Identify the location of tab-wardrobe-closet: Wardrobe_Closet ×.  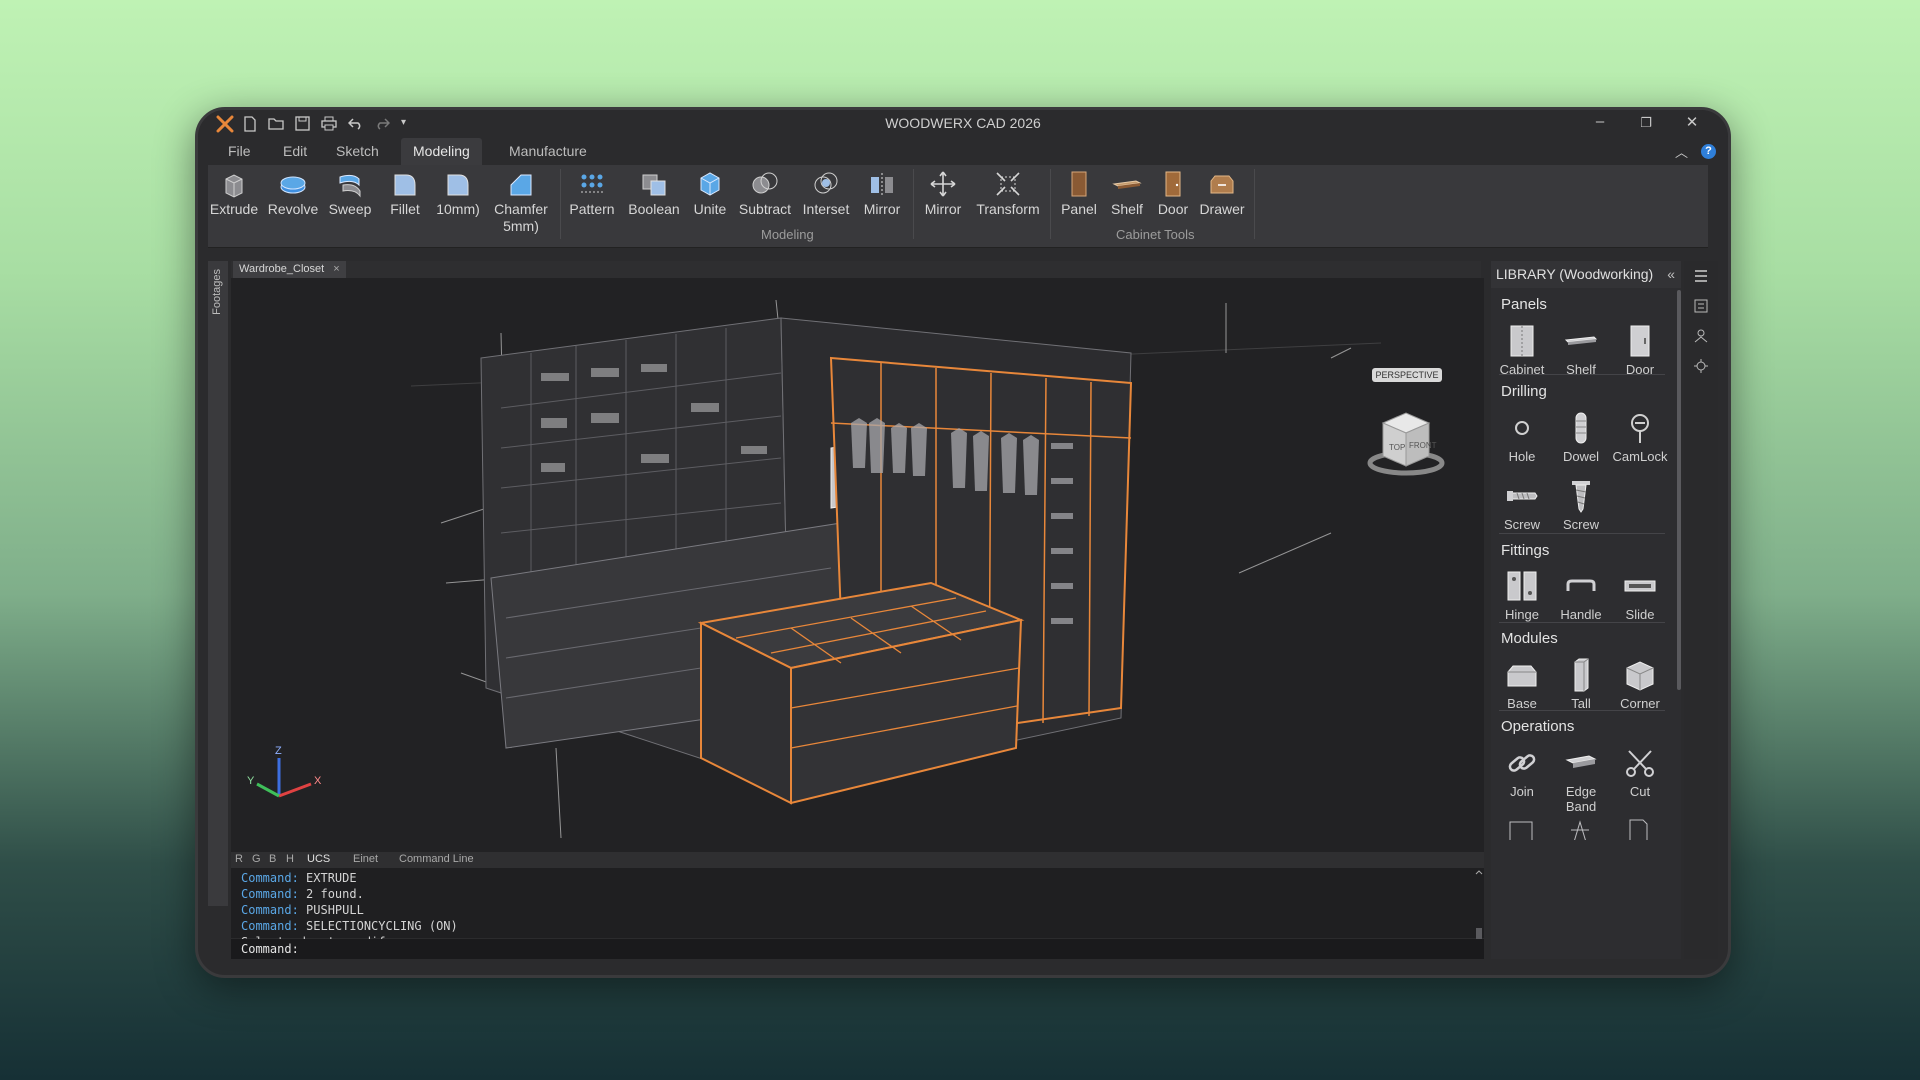
(289, 269).